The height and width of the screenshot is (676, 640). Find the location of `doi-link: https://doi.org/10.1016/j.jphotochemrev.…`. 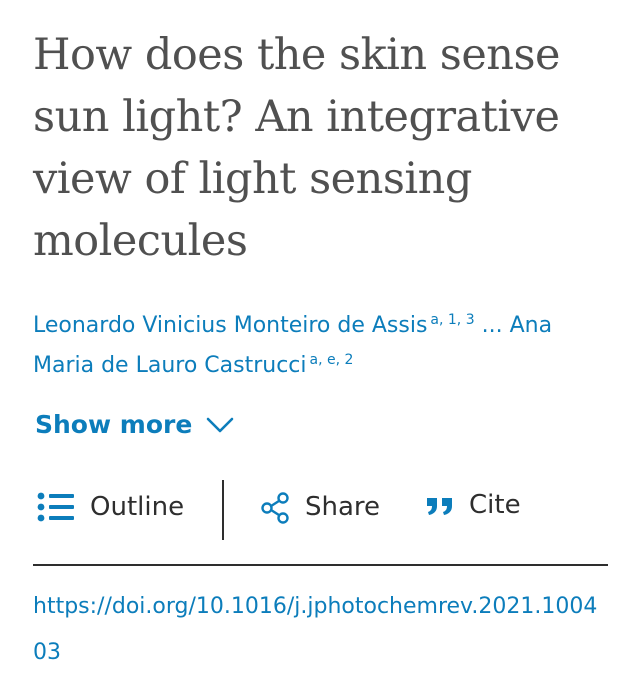

doi-link: https://doi.org/10.1016/j.jphotochemrev.… is located at coordinates (320, 630).